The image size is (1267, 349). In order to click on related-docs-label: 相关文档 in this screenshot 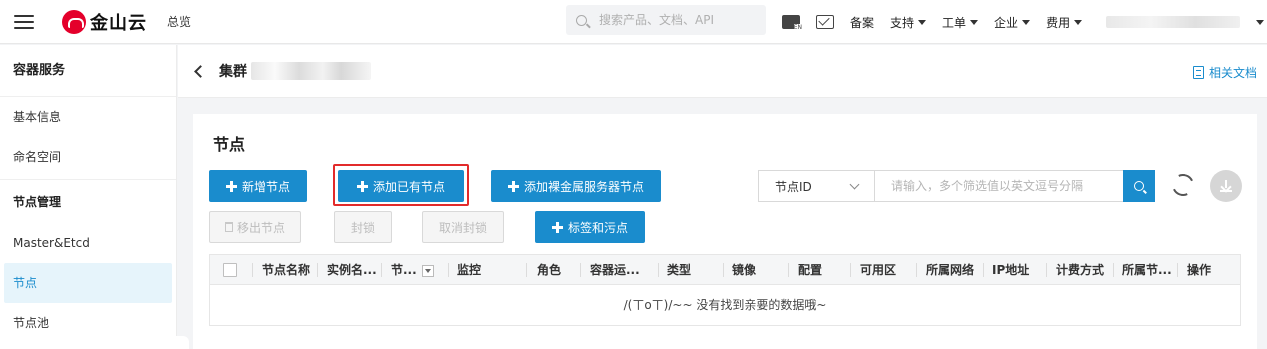, I will do `click(1232, 73)`.